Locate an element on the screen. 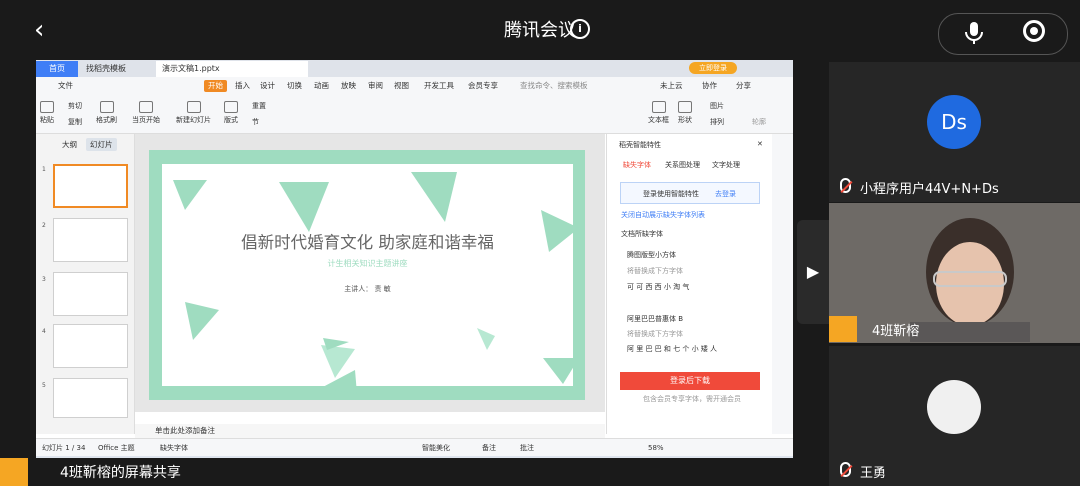 This screenshot has width=1080, height=486. copy-label: 复制 is located at coordinates (75, 122).